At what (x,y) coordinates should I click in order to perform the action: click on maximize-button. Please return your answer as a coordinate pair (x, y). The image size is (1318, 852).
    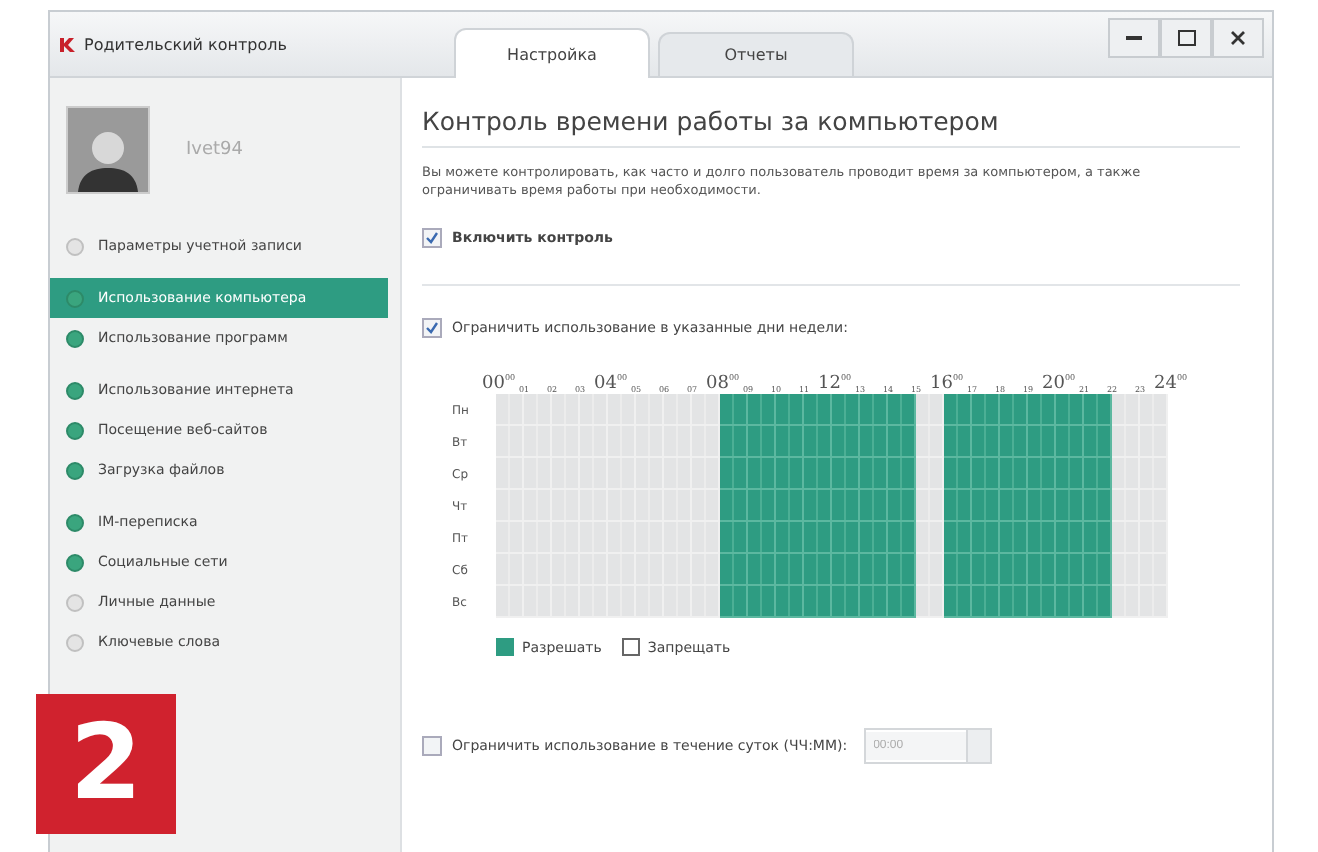
    Looking at the image, I should click on (1186, 38).